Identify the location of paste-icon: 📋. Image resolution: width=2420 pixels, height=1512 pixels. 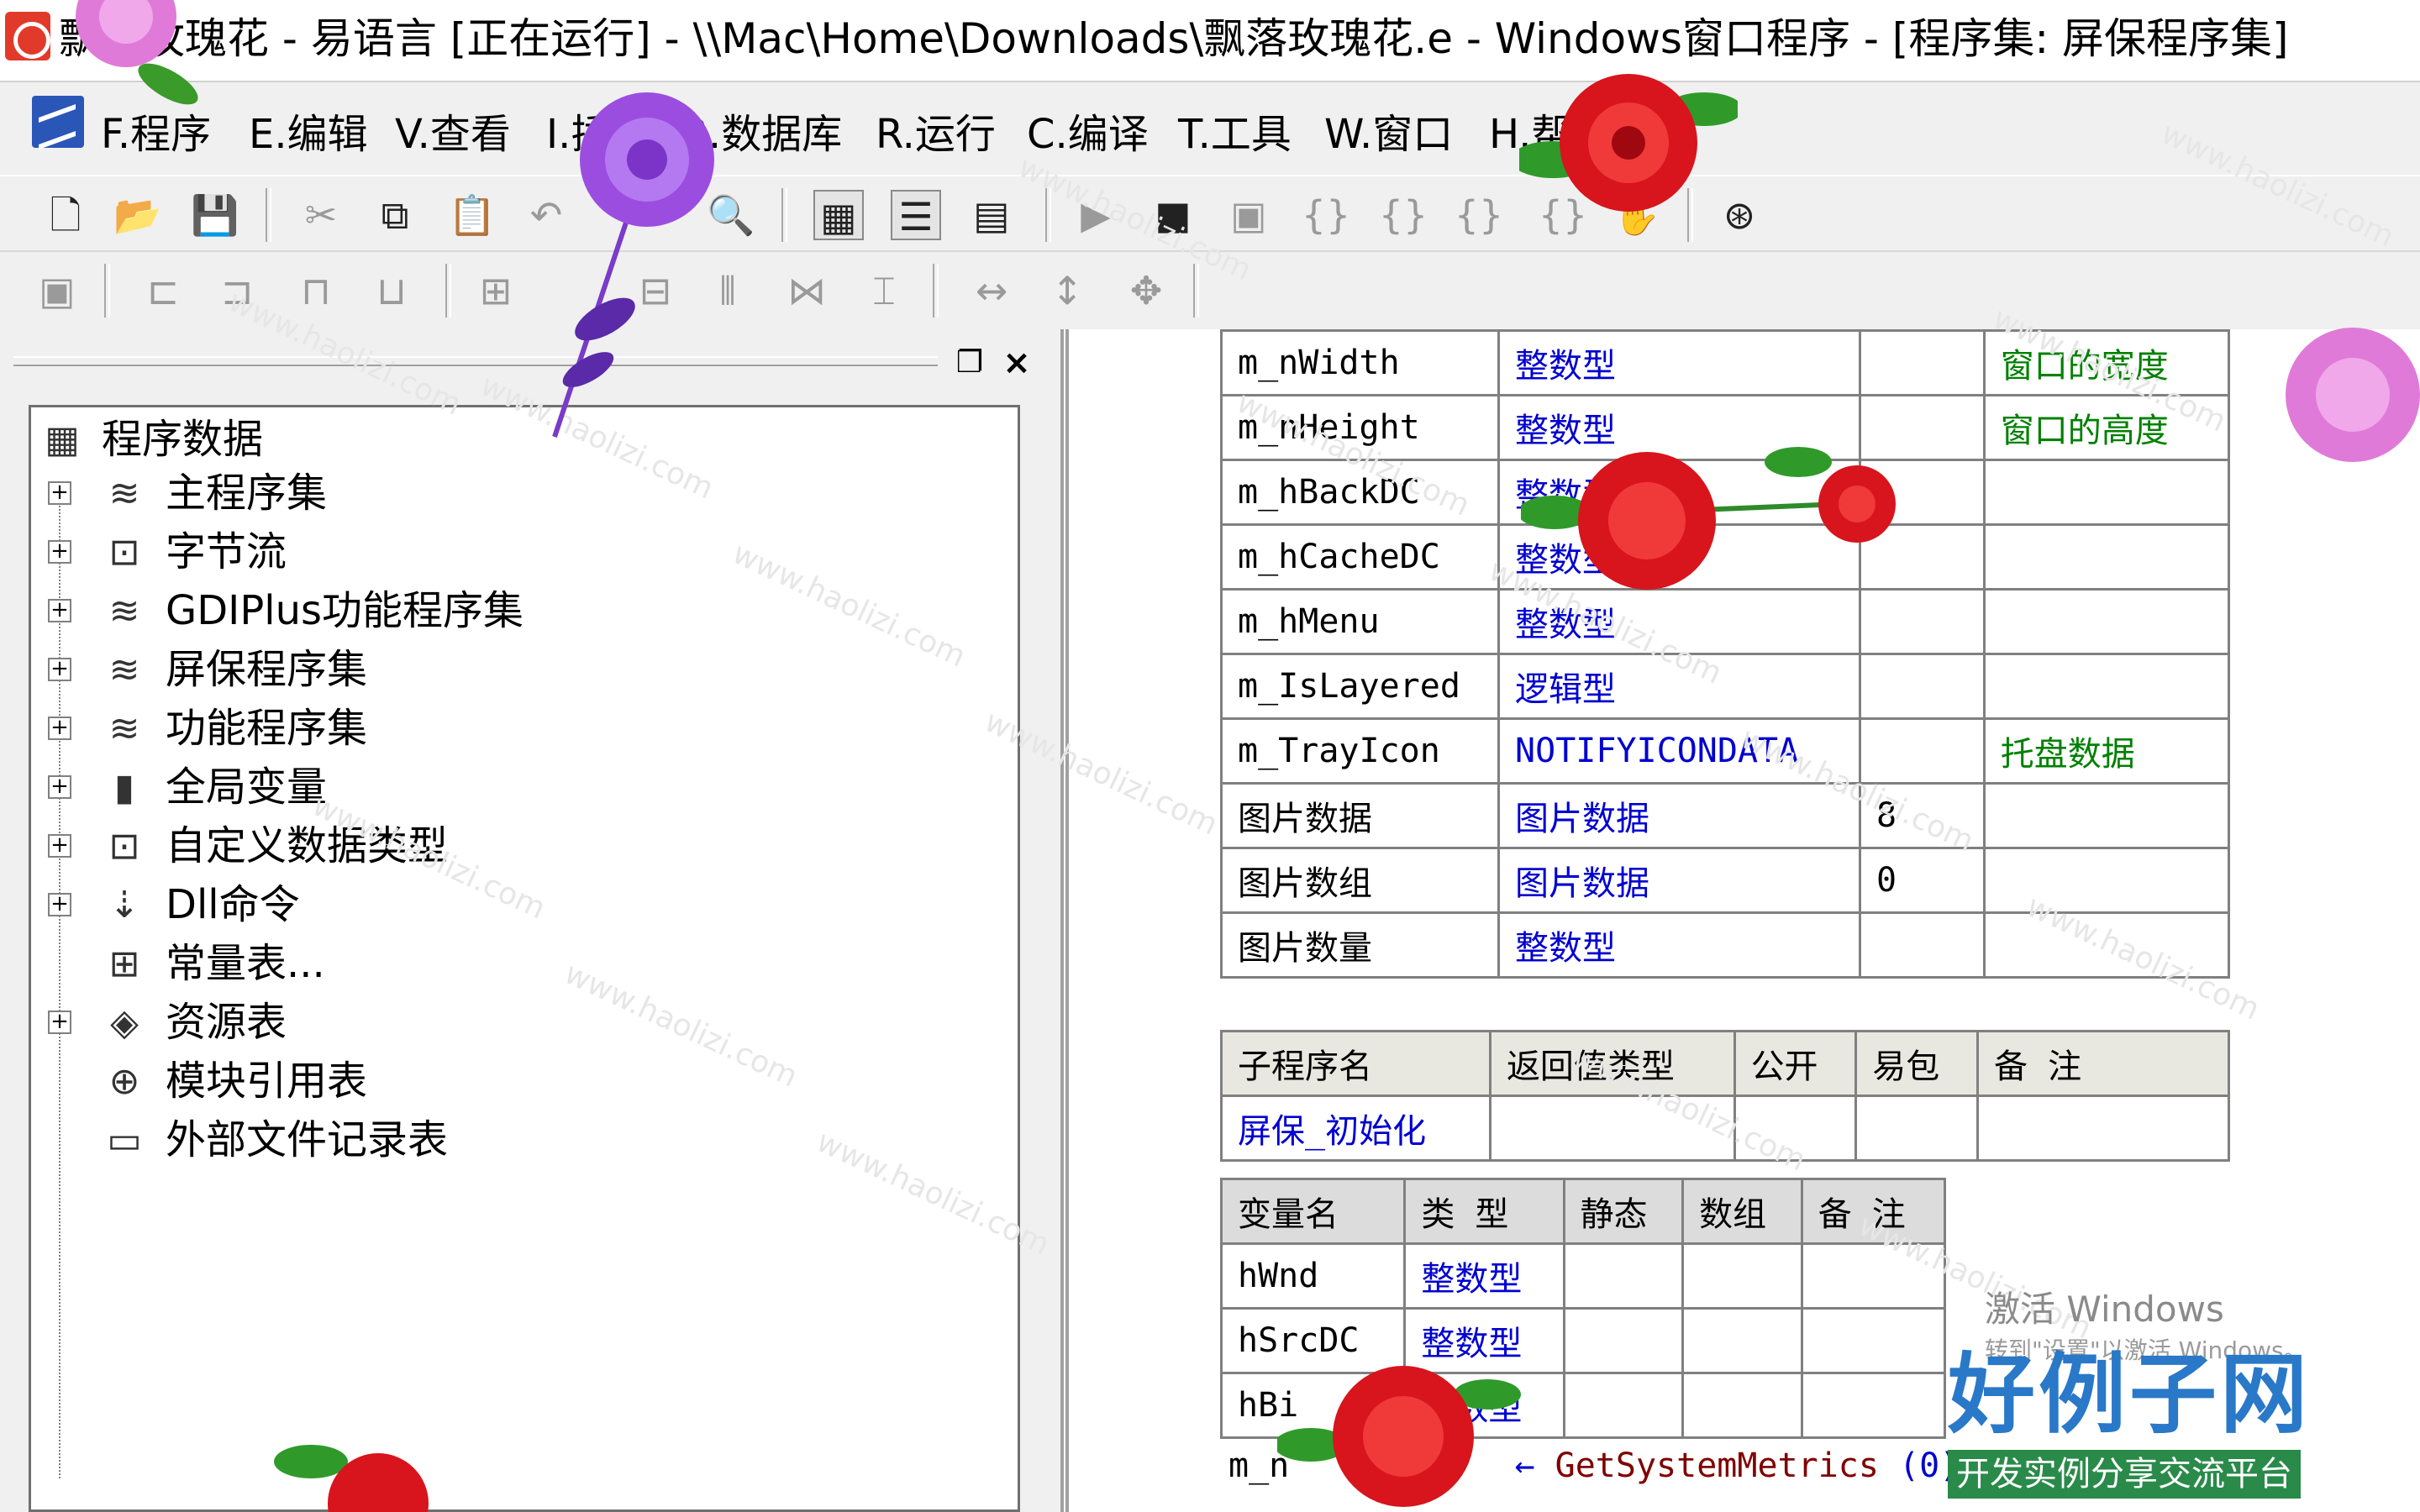
(472, 215).